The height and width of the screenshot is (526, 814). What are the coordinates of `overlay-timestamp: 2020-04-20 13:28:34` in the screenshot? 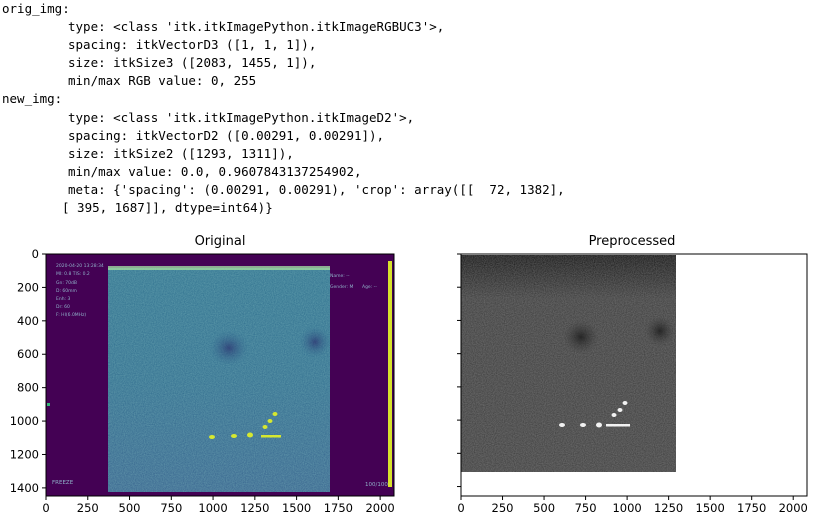 It's located at (80, 266).